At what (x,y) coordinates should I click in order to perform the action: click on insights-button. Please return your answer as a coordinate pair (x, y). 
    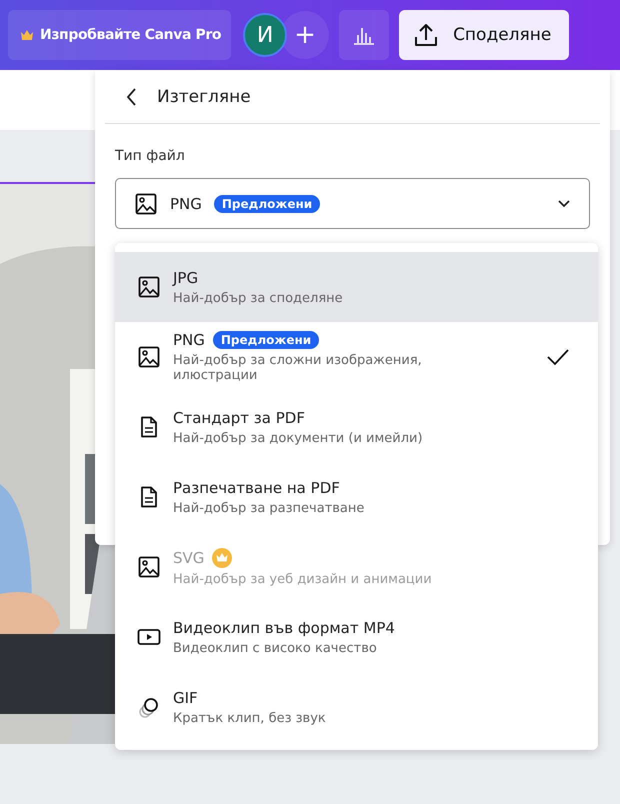
    Looking at the image, I should click on (364, 35).